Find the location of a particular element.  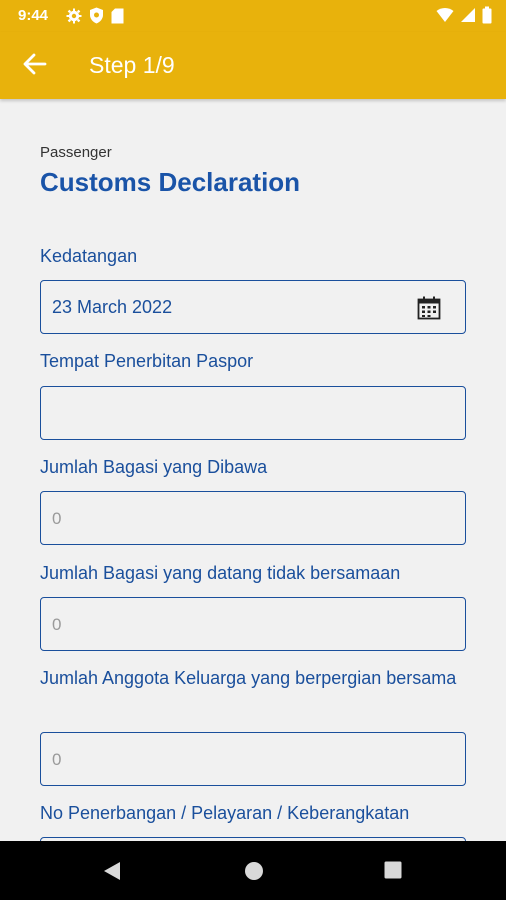

baggage-separate-input: 0 is located at coordinates (253, 624).